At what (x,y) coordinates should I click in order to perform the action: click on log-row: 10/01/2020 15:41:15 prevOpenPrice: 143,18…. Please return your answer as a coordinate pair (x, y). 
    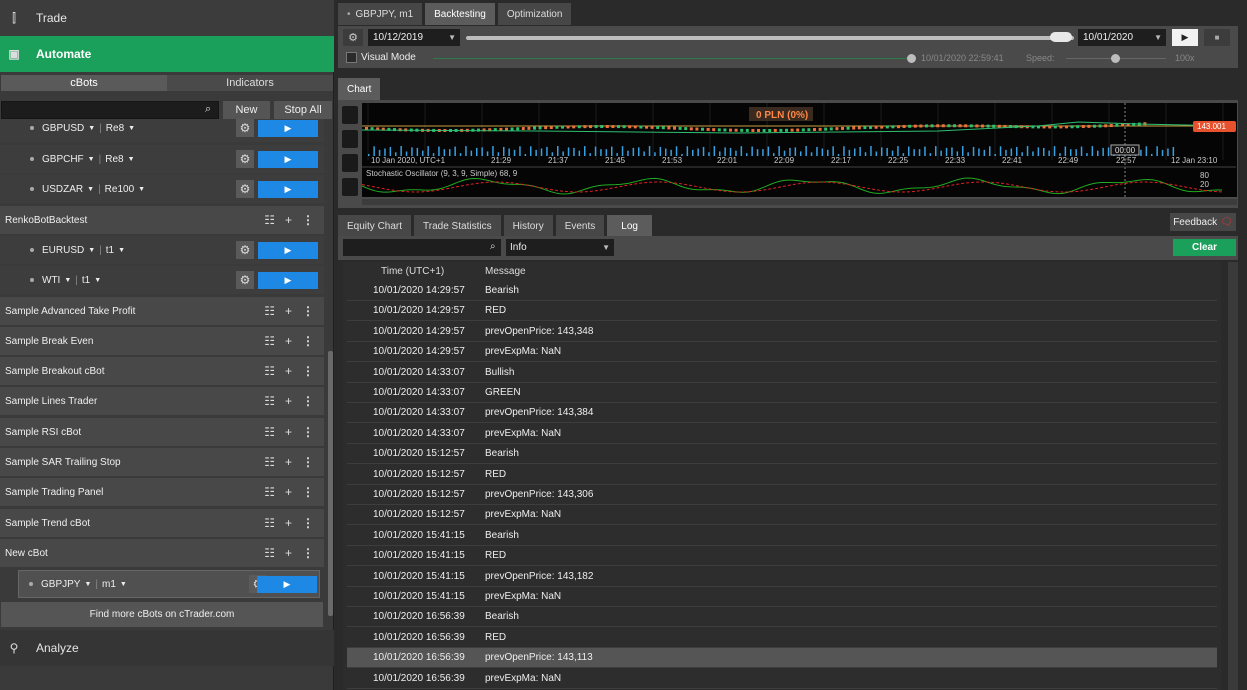
    Looking at the image, I should click on (782, 577).